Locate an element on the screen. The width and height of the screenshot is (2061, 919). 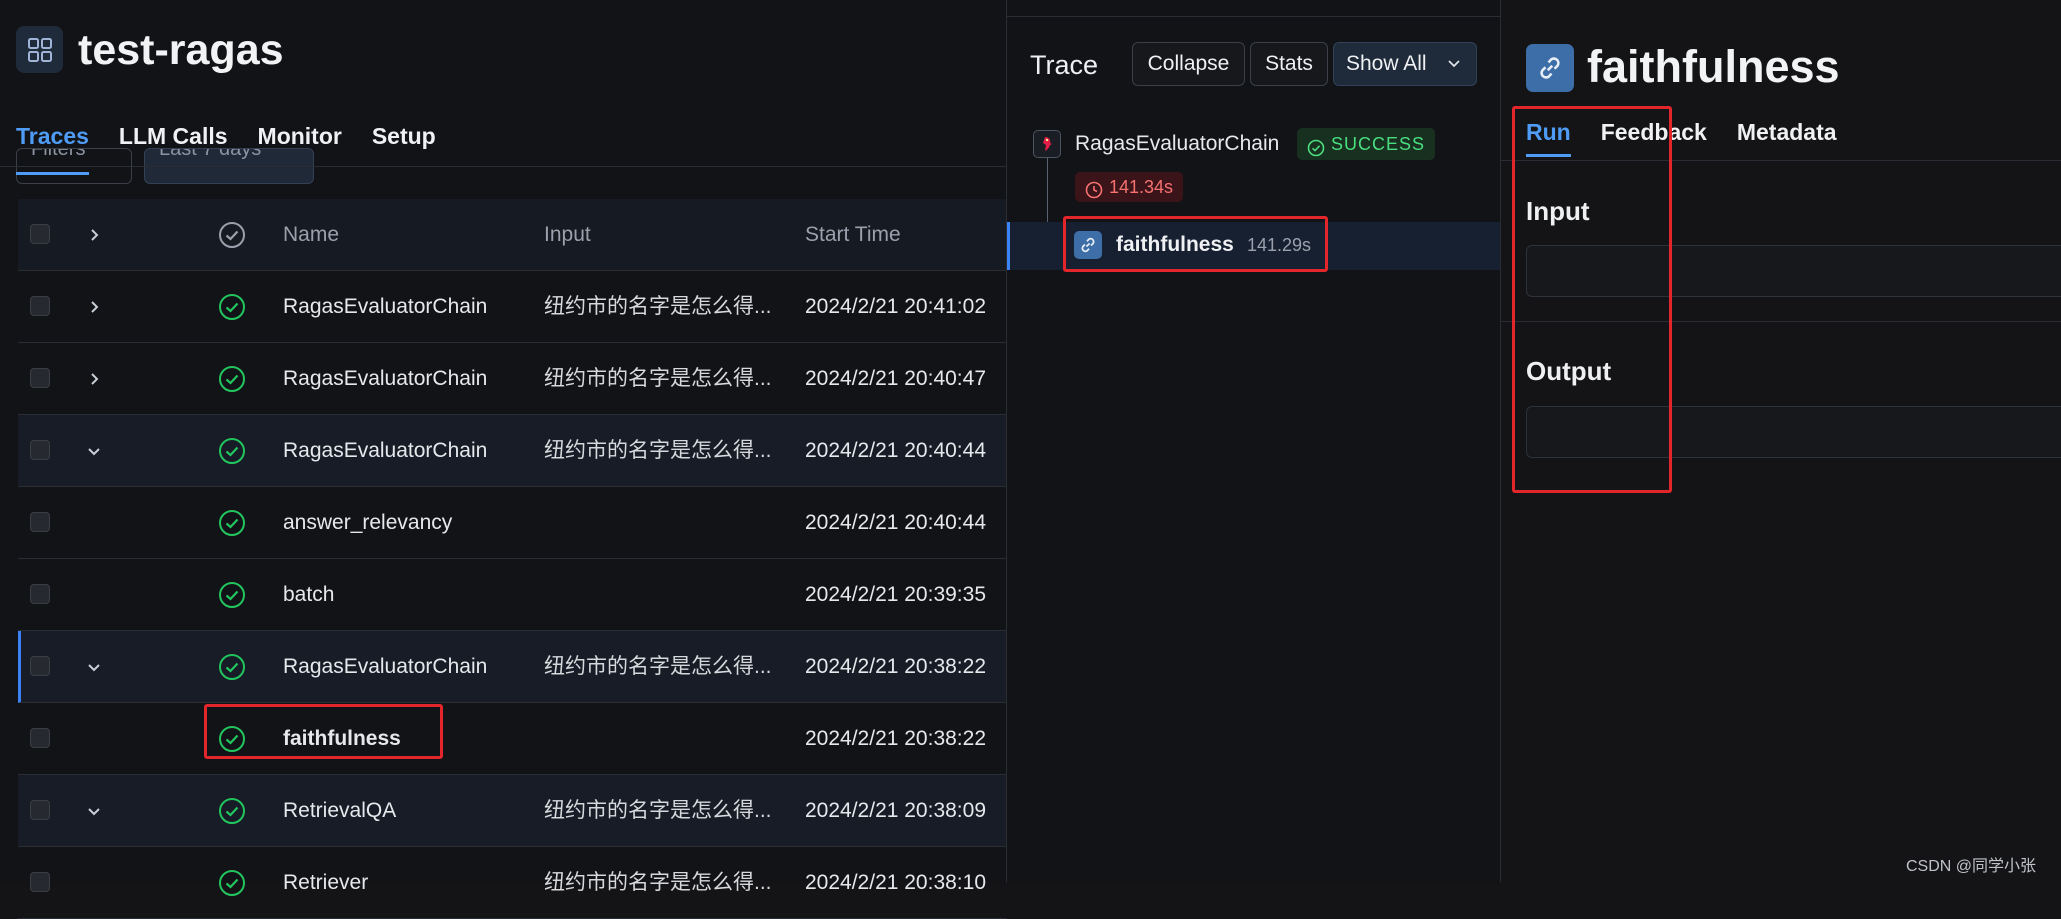
select-all-checkbox is located at coordinates (40, 234).